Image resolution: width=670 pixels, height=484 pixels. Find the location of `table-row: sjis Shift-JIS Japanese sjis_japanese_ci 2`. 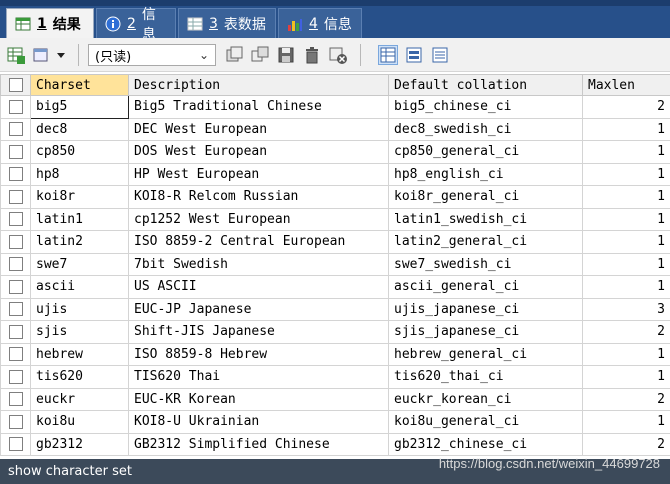

table-row: sjis Shift-JIS Japanese sjis_japanese_ci 2 is located at coordinates (335, 332).